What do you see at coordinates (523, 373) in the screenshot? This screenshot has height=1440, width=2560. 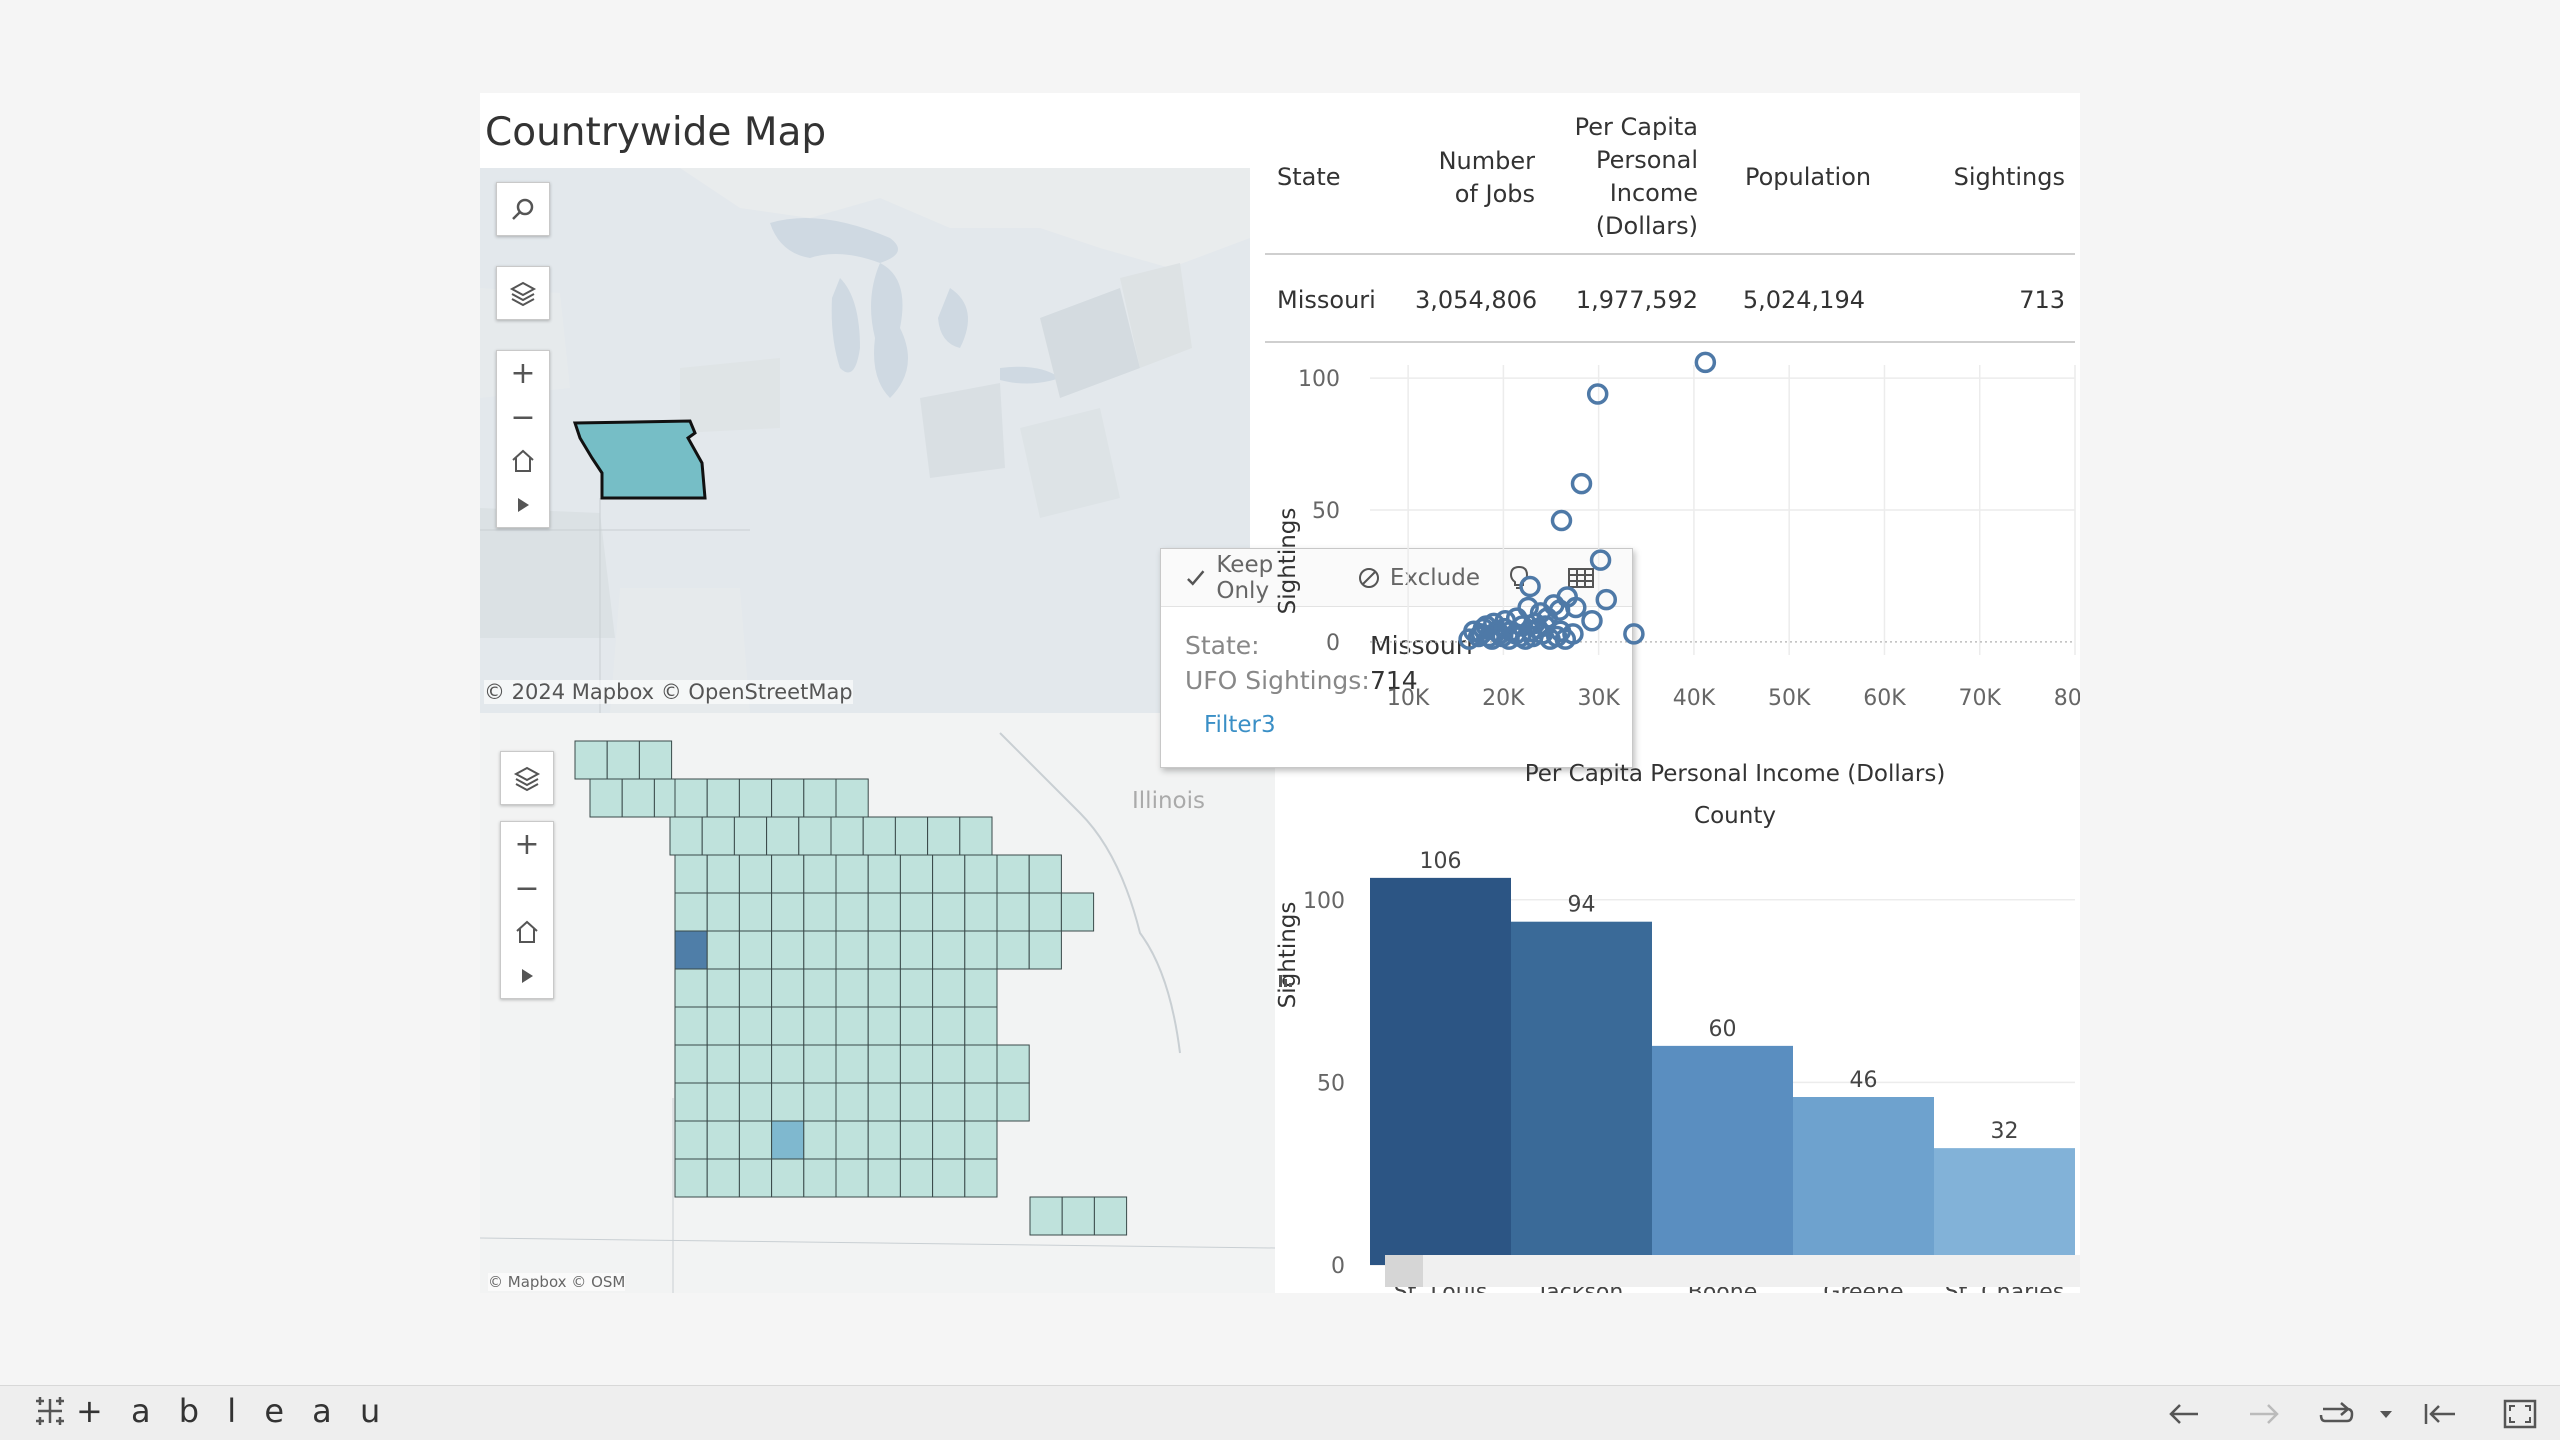 I see `zoom-in-icon: +` at bounding box center [523, 373].